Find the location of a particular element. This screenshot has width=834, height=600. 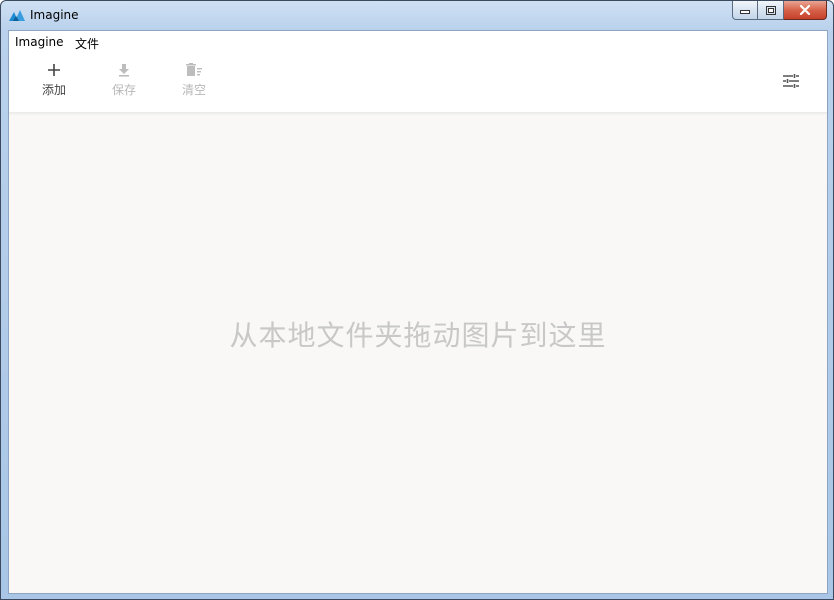

maximize-icon is located at coordinates (770, 10).